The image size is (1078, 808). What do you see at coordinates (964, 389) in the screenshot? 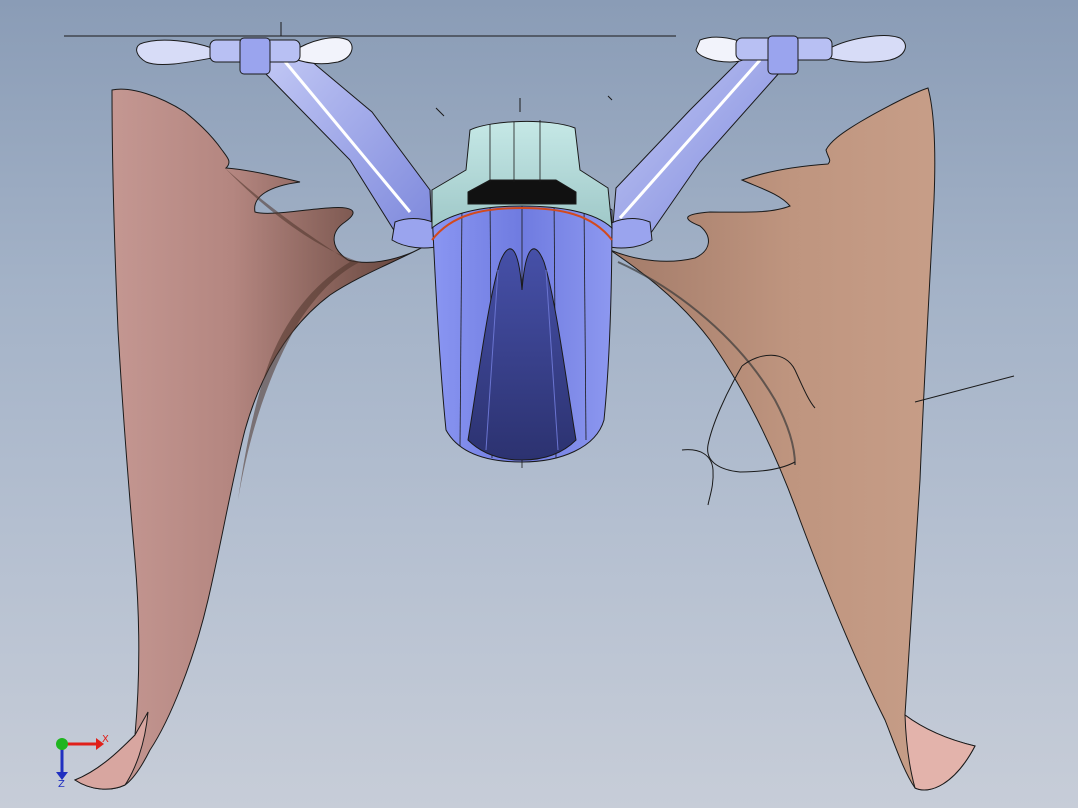
I see `sketch-line` at bounding box center [964, 389].